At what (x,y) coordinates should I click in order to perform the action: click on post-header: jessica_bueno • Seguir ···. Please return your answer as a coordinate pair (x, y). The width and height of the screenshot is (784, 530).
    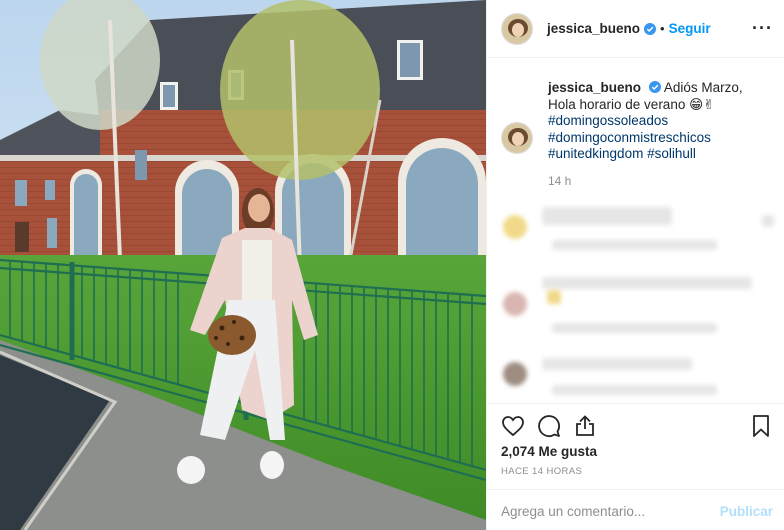
    Looking at the image, I should click on (635, 29).